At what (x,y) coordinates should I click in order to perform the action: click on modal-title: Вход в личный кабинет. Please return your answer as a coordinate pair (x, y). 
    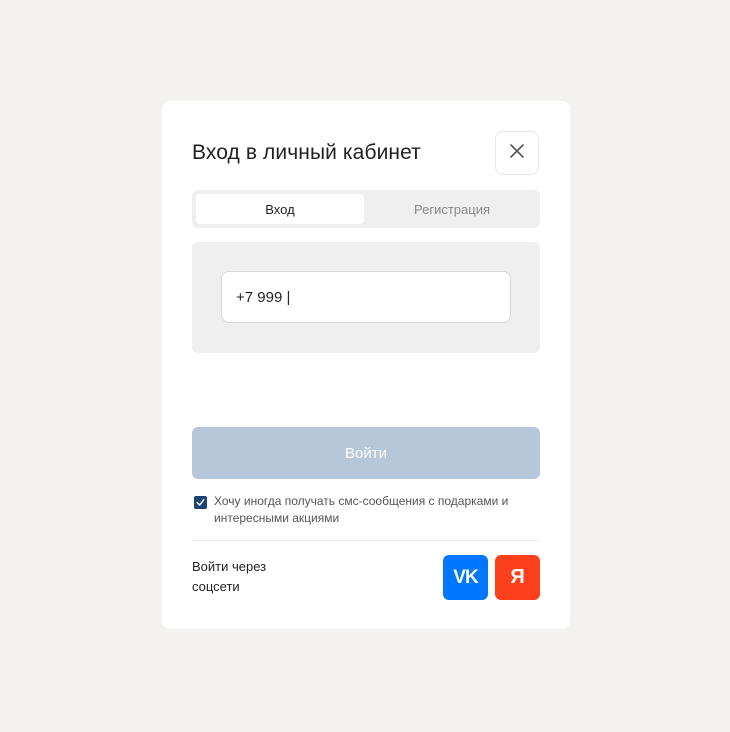
    Looking at the image, I should click on (306, 152).